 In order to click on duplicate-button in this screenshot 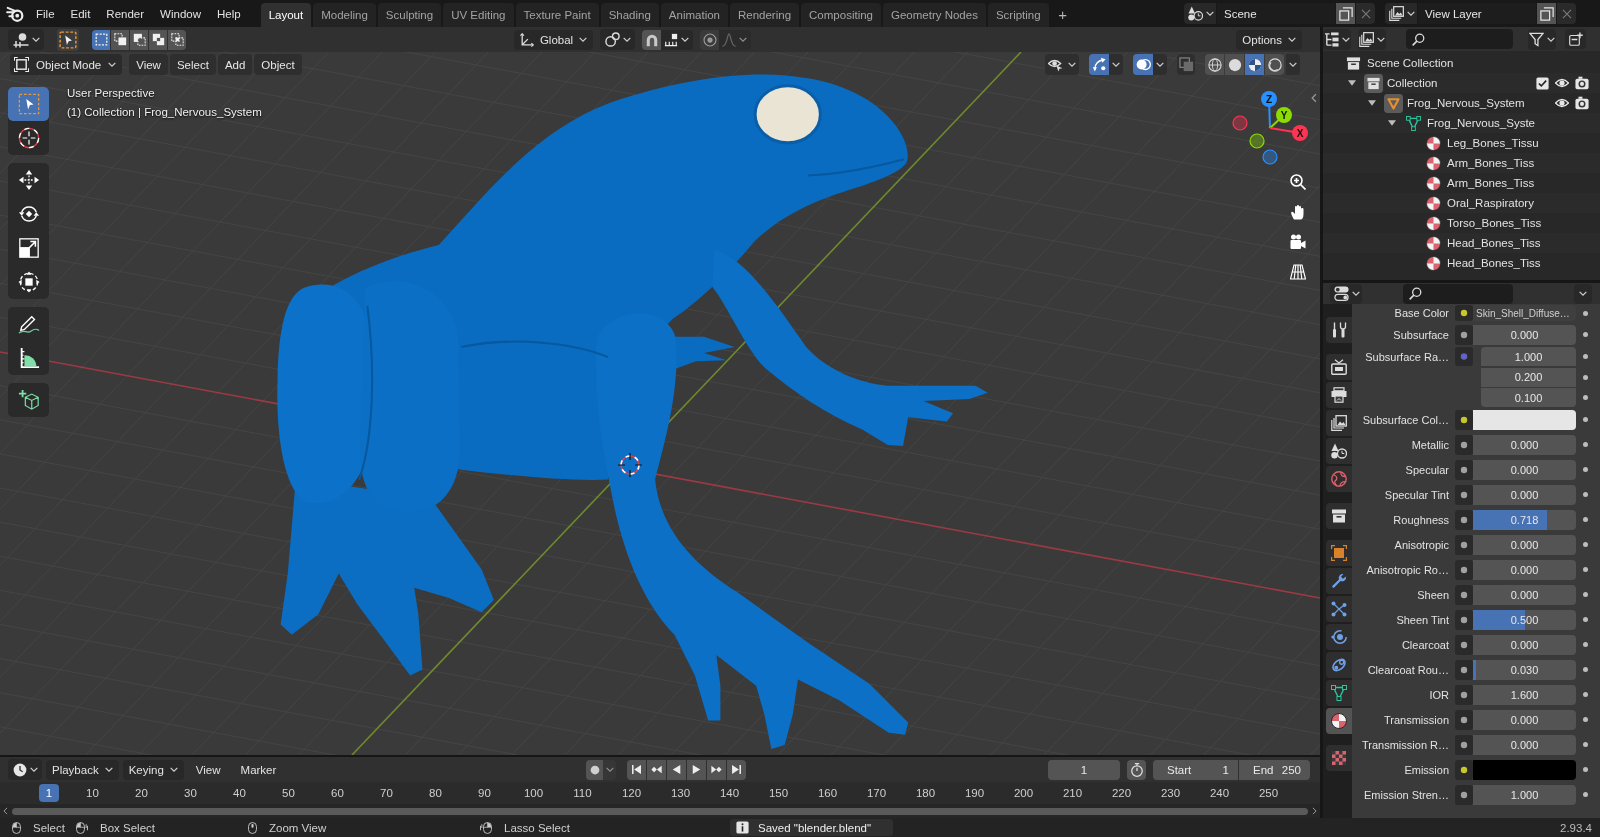, I will do `click(1546, 13)`.